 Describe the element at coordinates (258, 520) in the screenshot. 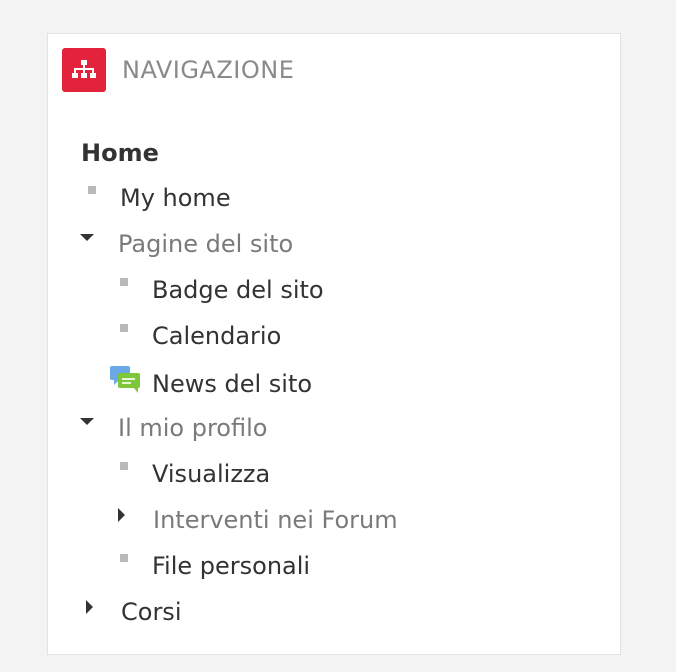

I see `nav-item-forum-posts: Interventi nei Forum` at that location.